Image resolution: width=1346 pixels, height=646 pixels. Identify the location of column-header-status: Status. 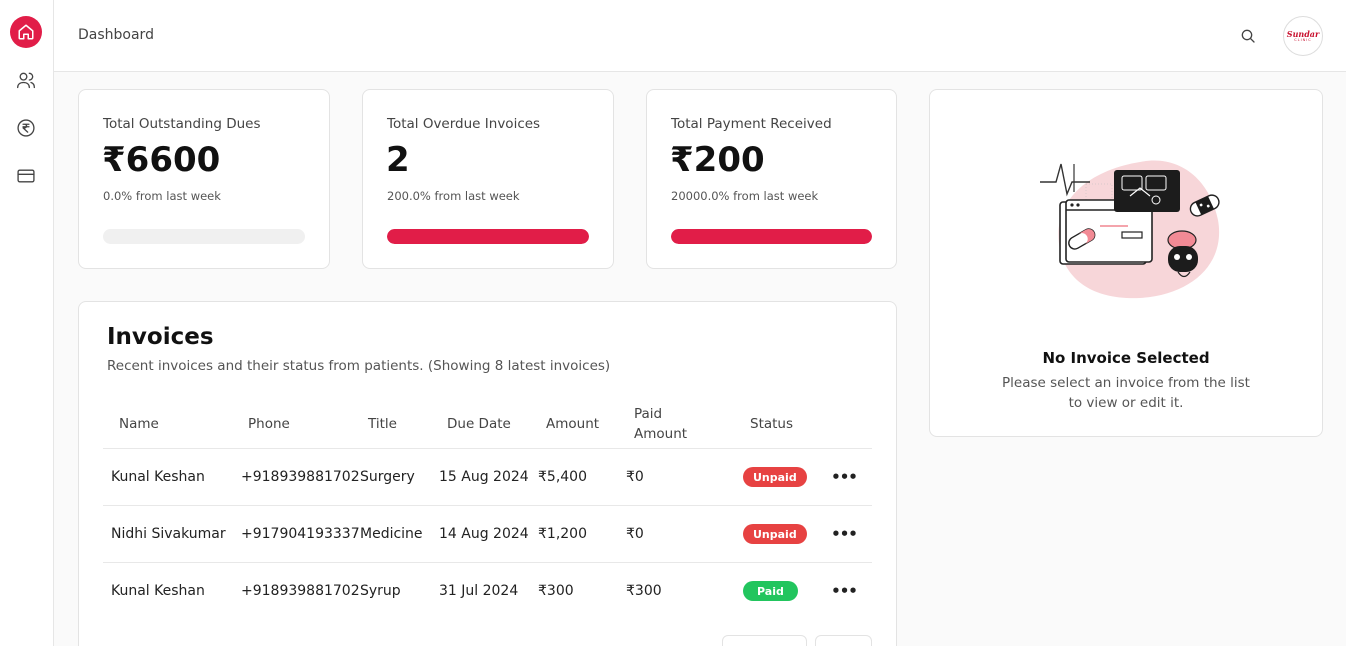
(771, 424).